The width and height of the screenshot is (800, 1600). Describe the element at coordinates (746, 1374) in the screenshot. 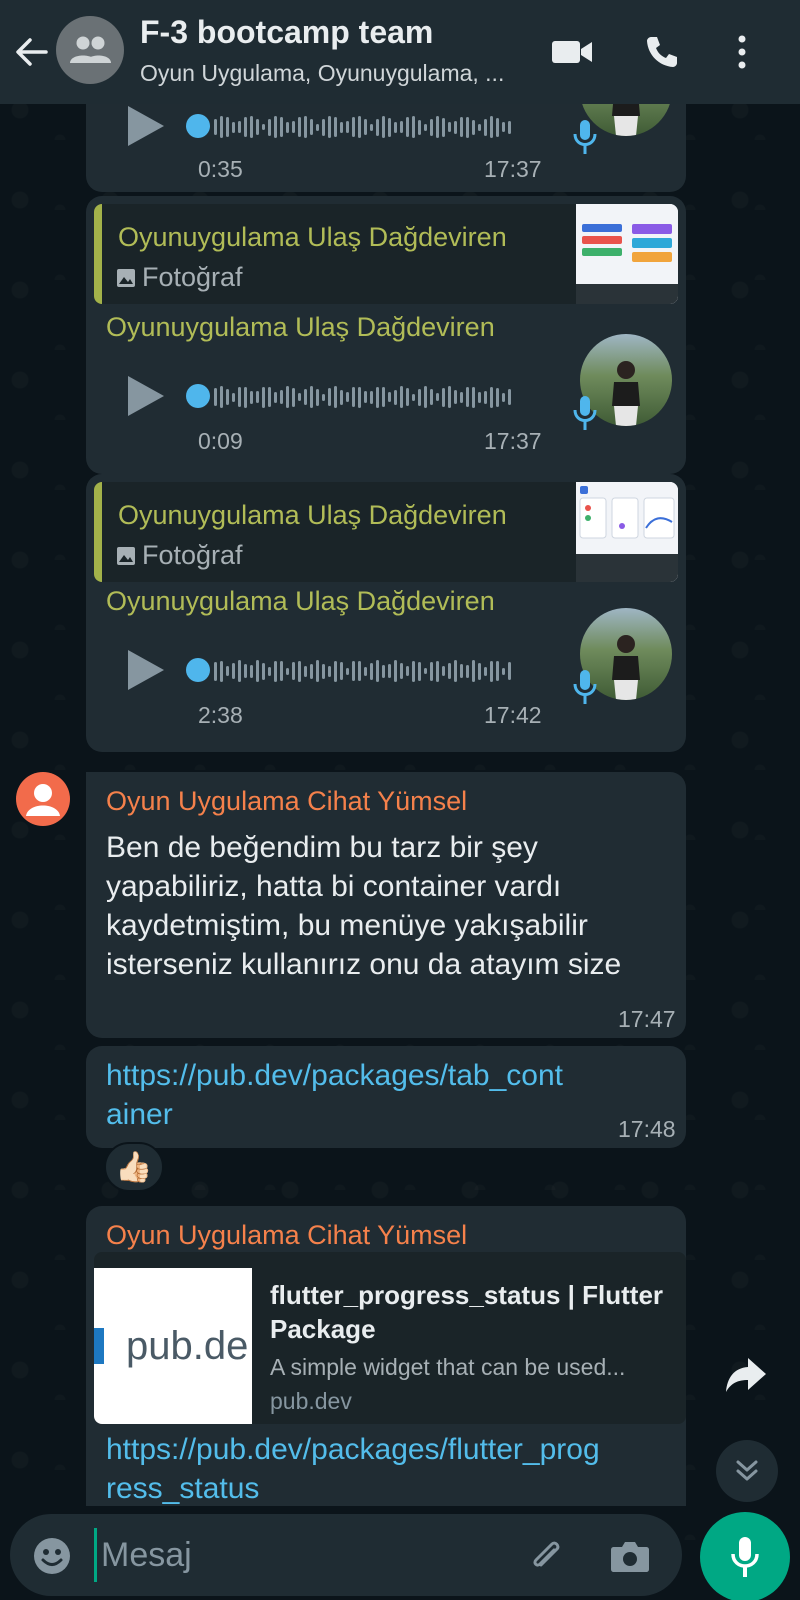

I see `forward-icon` at that location.